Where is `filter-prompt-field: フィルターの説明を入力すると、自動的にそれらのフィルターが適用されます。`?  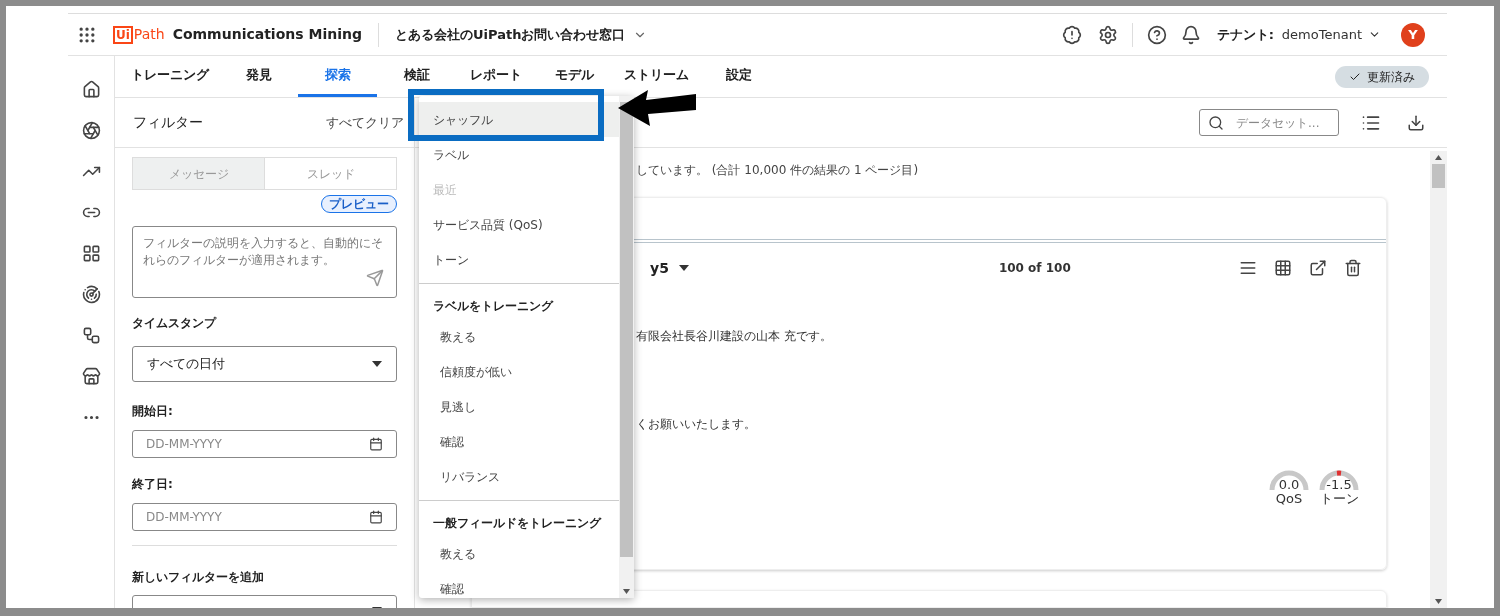
filter-prompt-field: フィルターの説明を入力すると、自動的にそれらのフィルターが適用されます。 is located at coordinates (264, 262).